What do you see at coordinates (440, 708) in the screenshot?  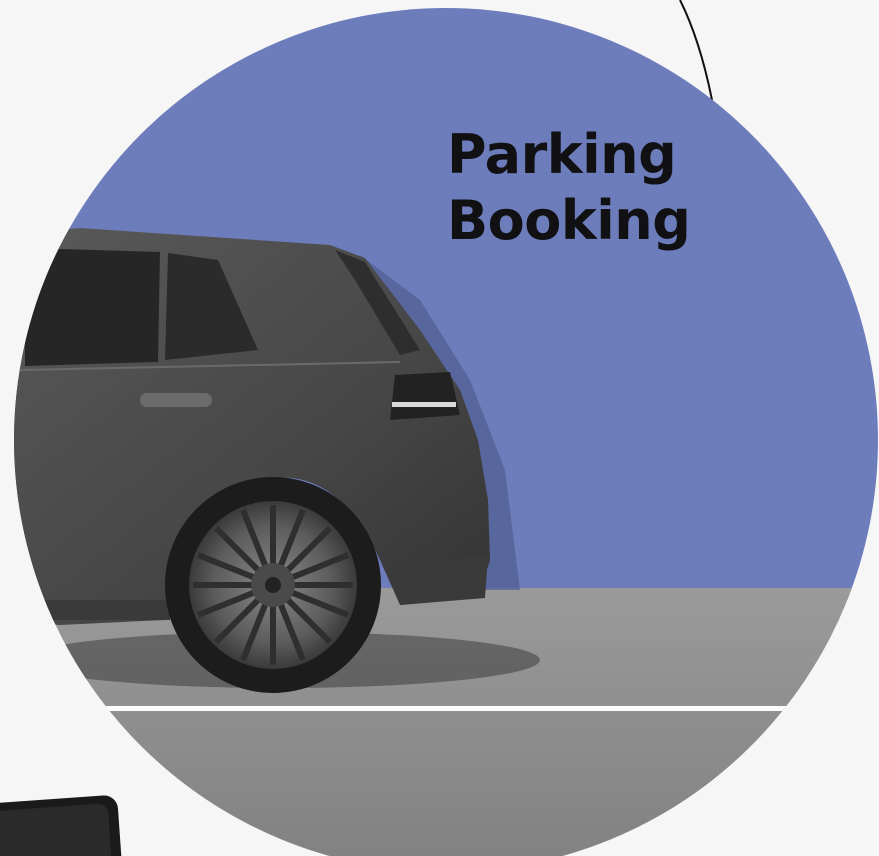 I see `road-marking` at bounding box center [440, 708].